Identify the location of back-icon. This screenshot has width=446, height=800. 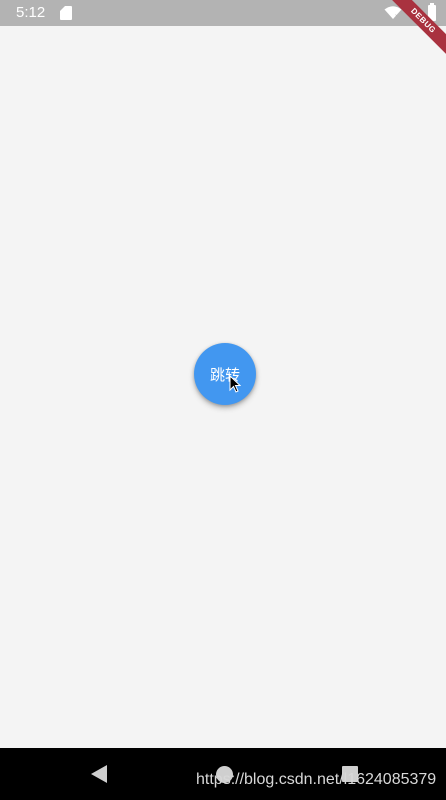
(99, 774).